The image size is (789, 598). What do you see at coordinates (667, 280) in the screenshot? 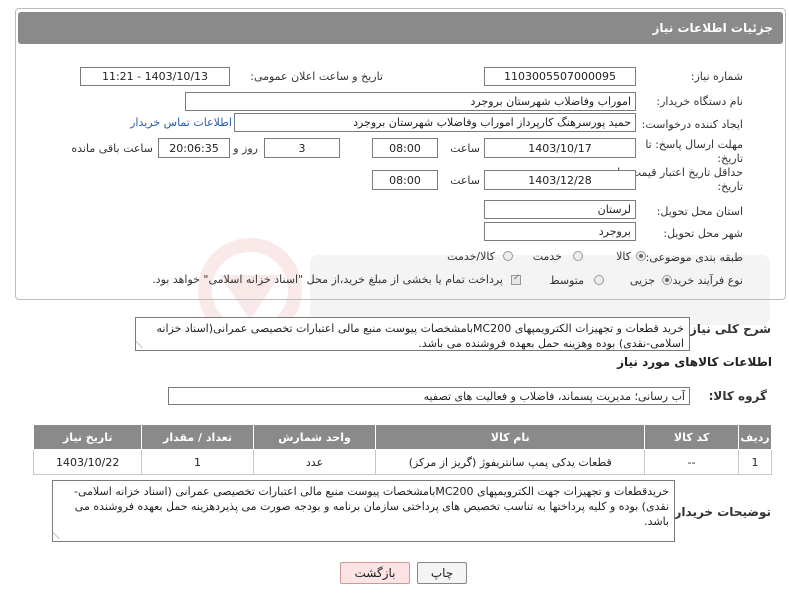
I see `process-radio-partial` at bounding box center [667, 280].